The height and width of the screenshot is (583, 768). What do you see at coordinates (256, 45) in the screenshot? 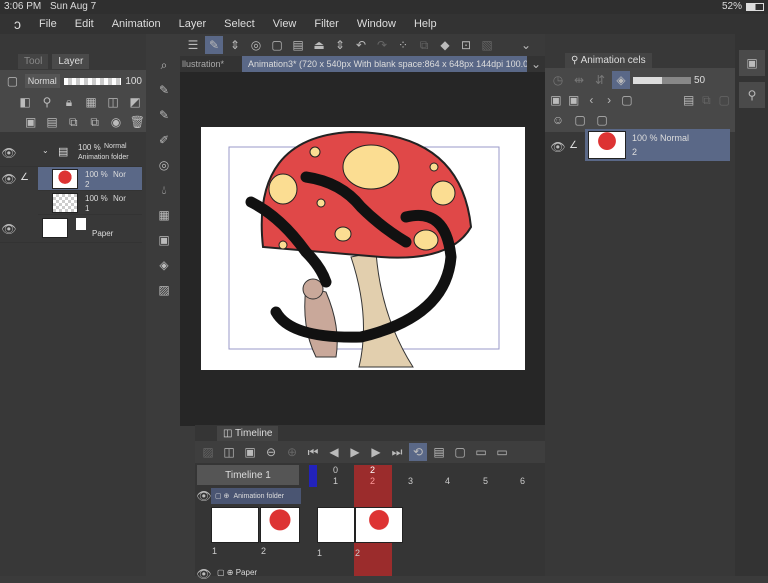
I see `spiral-icon: ◎` at bounding box center [256, 45].